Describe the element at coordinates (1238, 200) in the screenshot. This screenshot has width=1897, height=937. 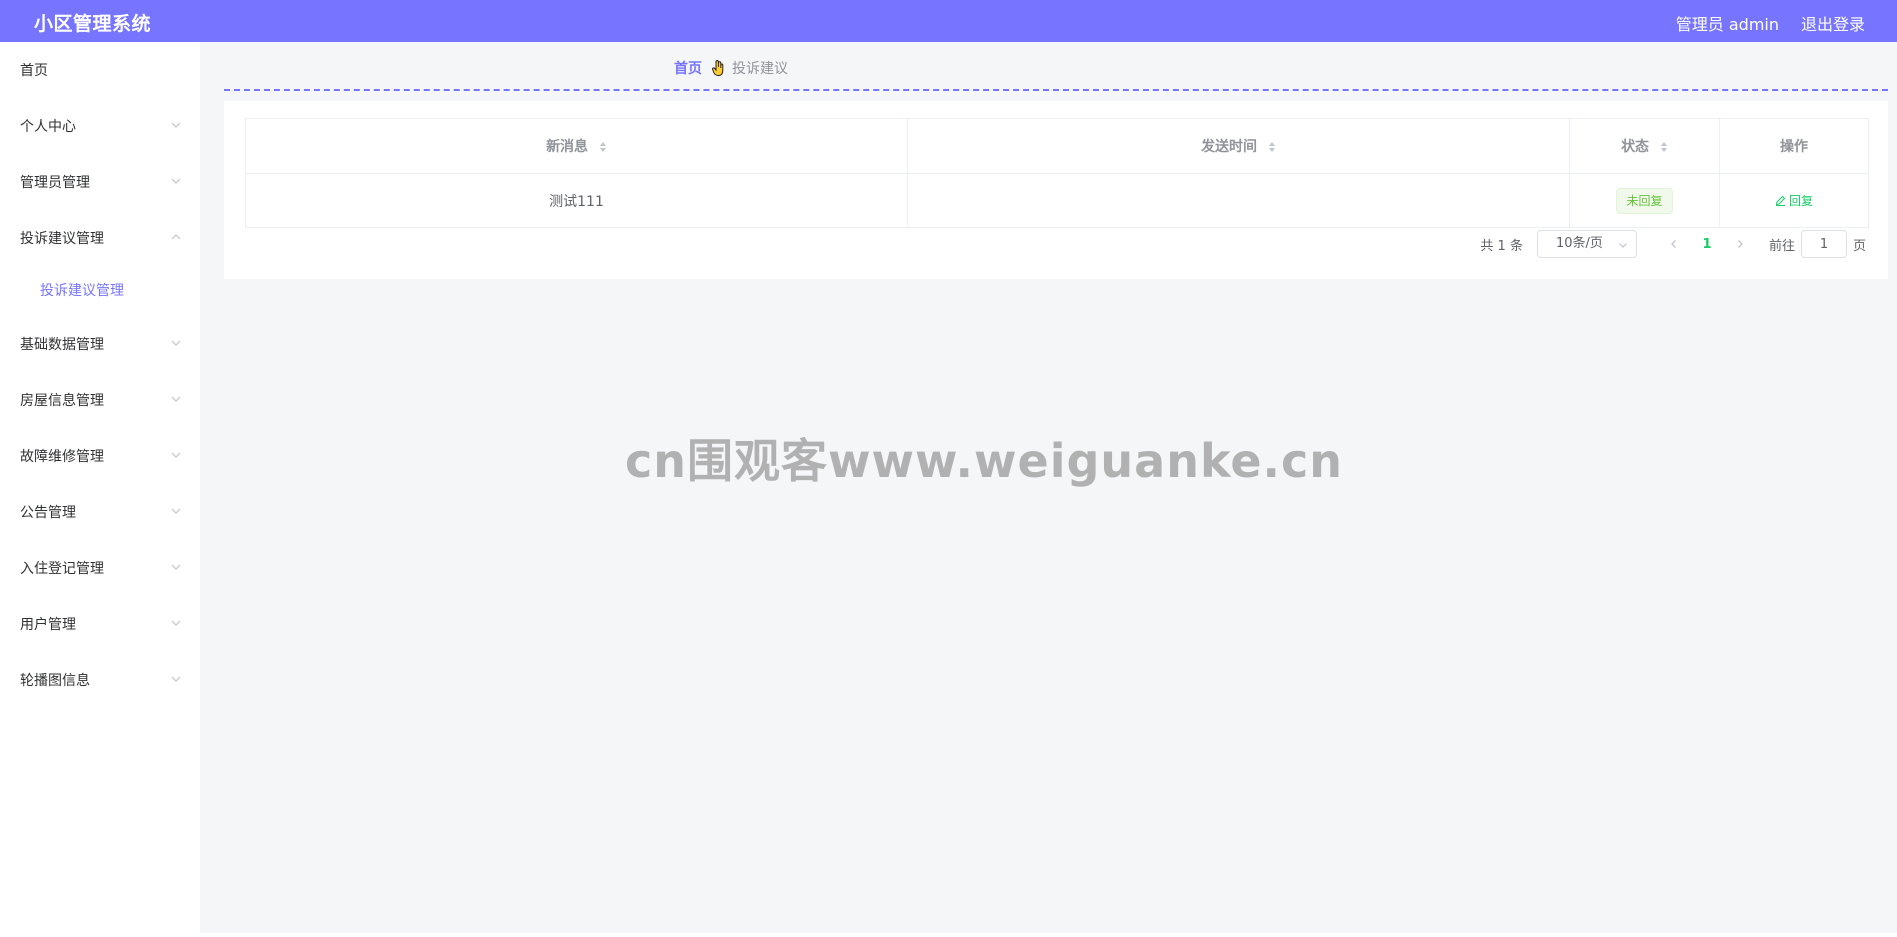
I see `cell-send-time` at that location.